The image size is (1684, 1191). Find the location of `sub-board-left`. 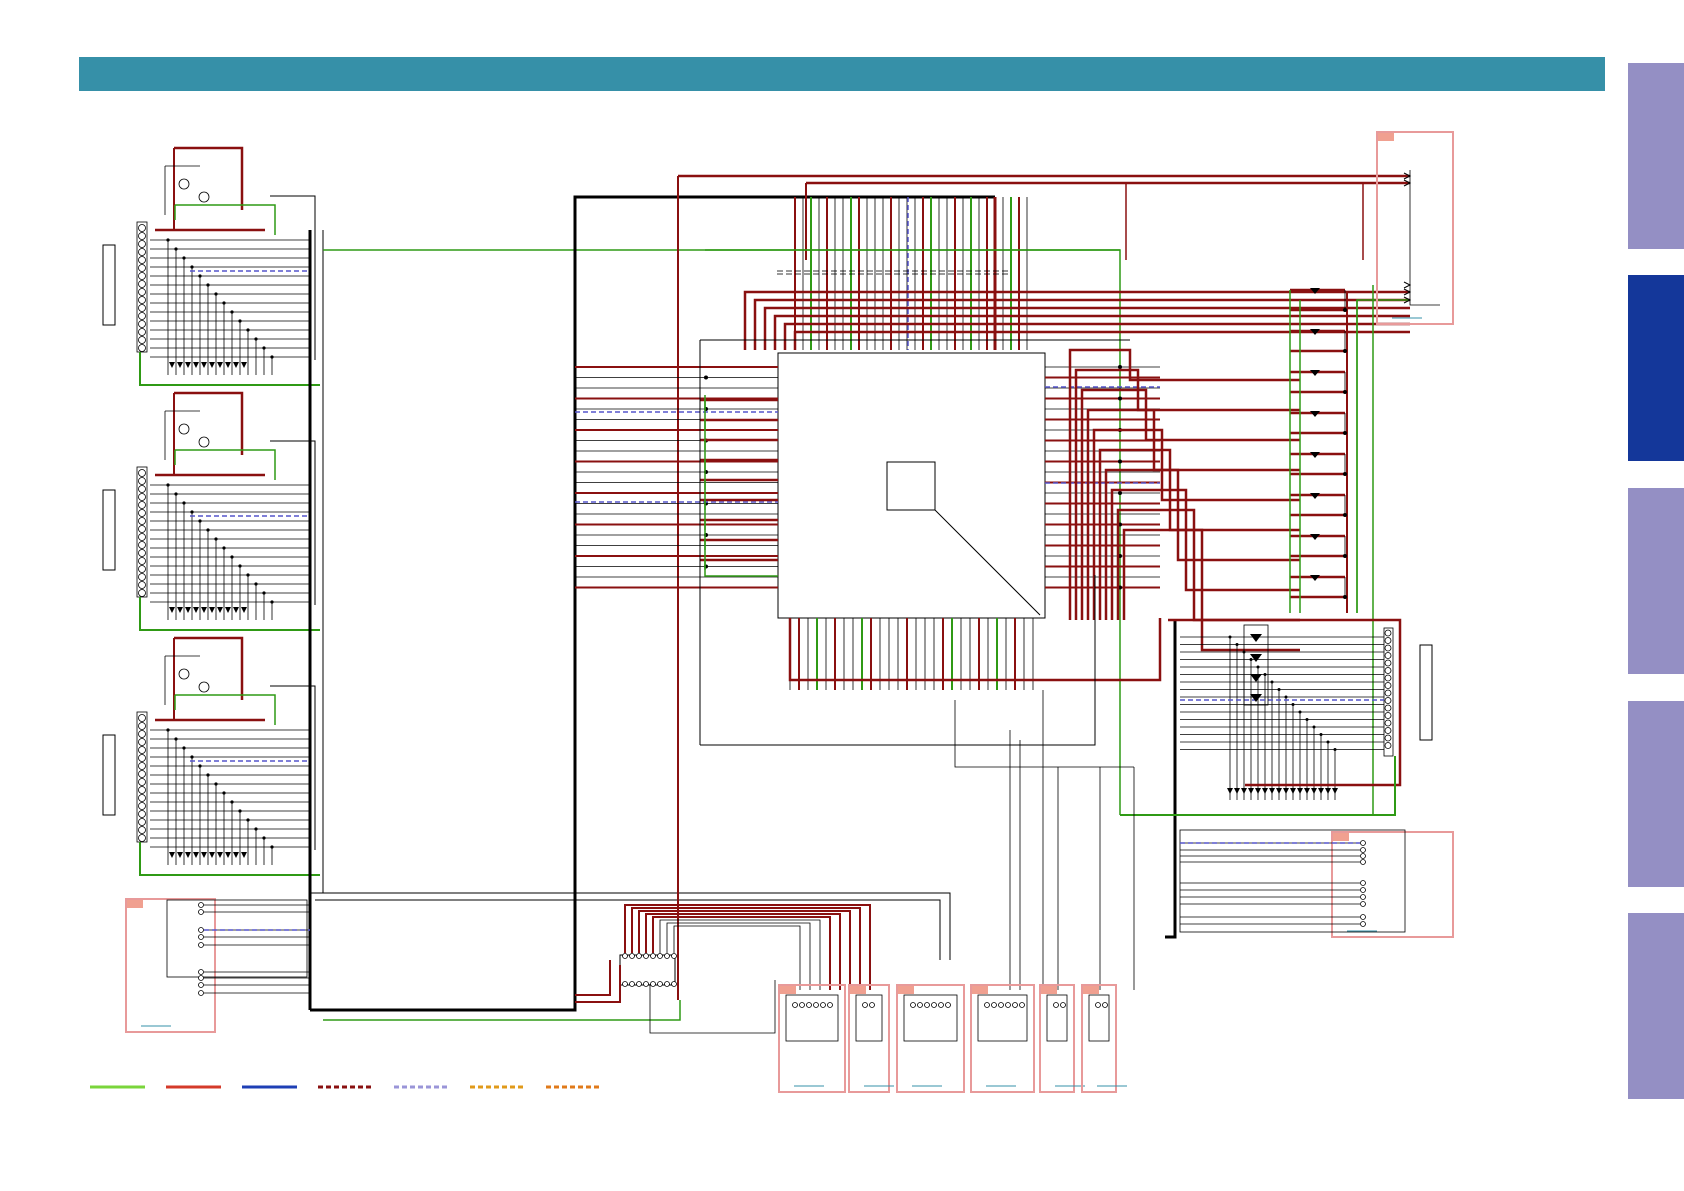

sub-board-left is located at coordinates (217, 965).